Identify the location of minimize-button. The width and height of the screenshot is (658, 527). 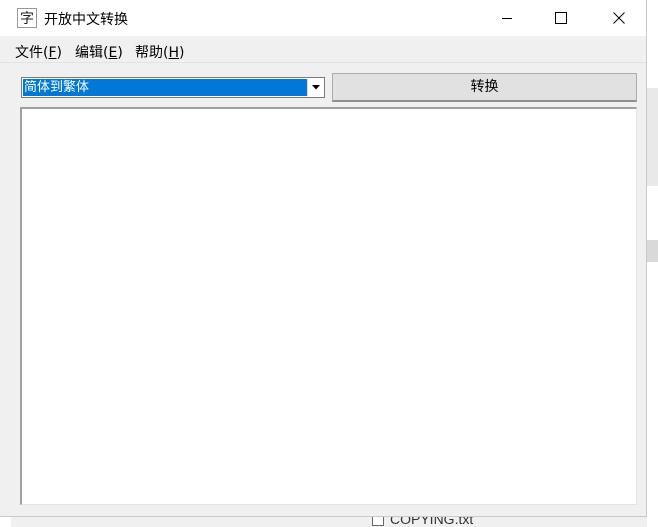
(507, 18).